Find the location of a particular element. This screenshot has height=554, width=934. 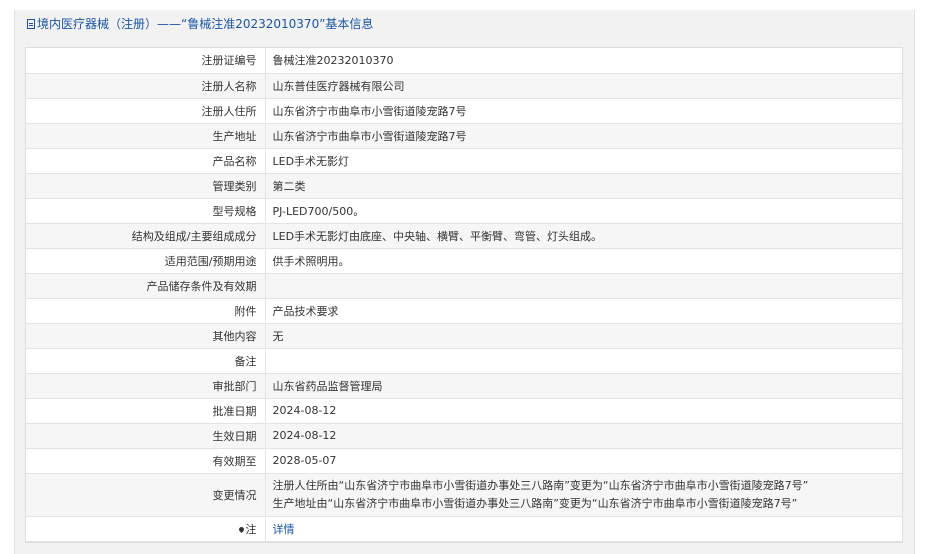

row-value: 无 is located at coordinates (583, 336).